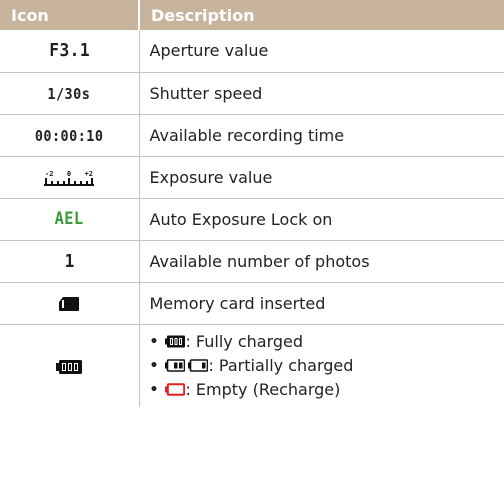 Image resolution: width=504 pixels, height=486 pixels. I want to click on photo-count-icon: 1, so click(70, 261).